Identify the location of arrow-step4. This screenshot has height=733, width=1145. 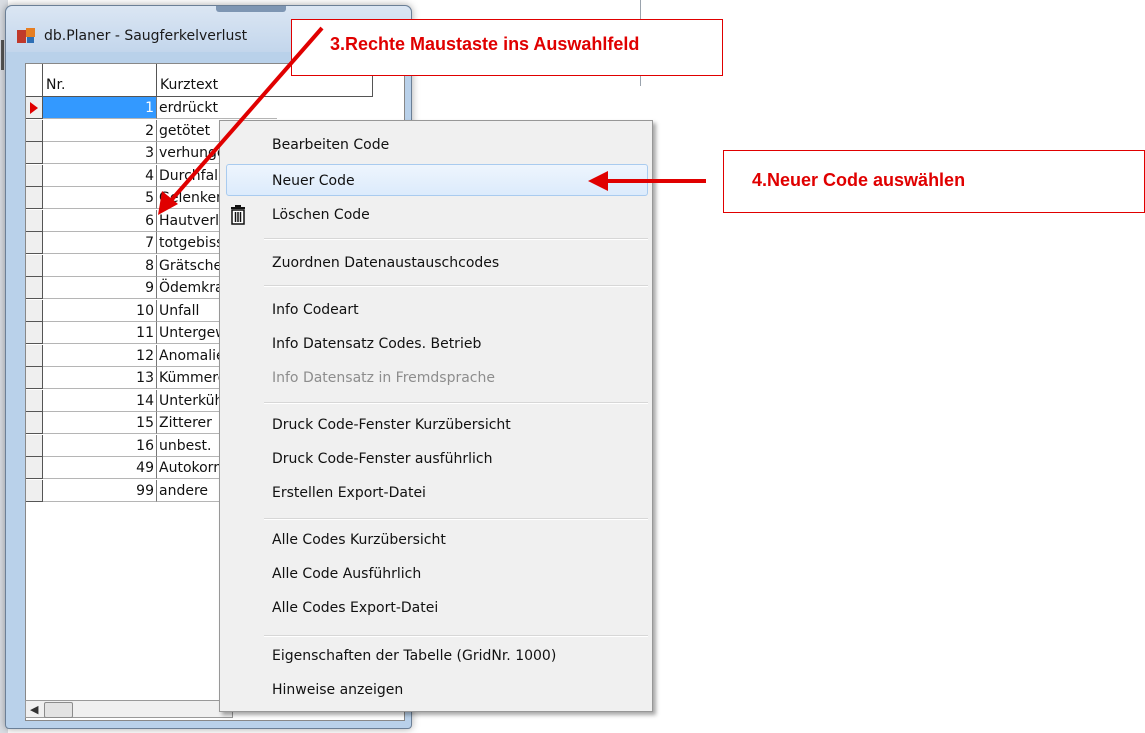
(647, 181).